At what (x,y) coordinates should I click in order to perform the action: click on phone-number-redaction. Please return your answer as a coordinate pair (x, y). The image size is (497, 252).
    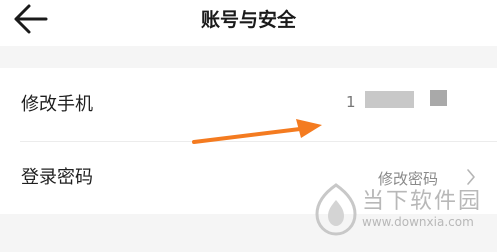
    Looking at the image, I should click on (389, 99).